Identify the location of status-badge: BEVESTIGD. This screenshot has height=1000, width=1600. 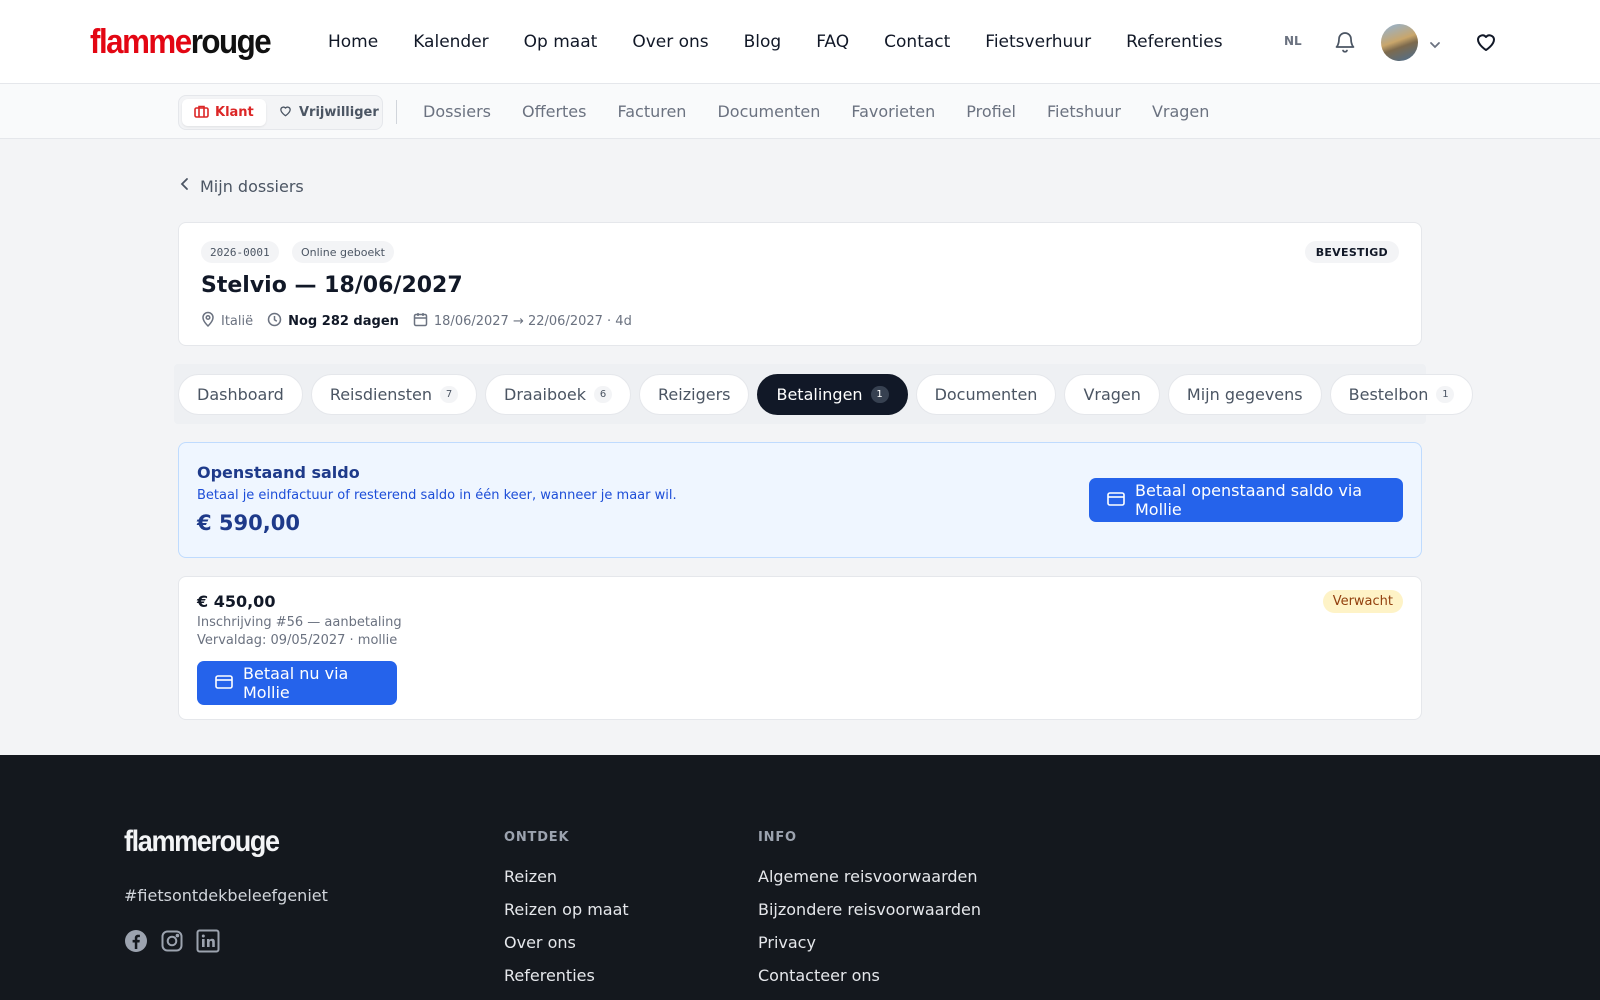
(1351, 252).